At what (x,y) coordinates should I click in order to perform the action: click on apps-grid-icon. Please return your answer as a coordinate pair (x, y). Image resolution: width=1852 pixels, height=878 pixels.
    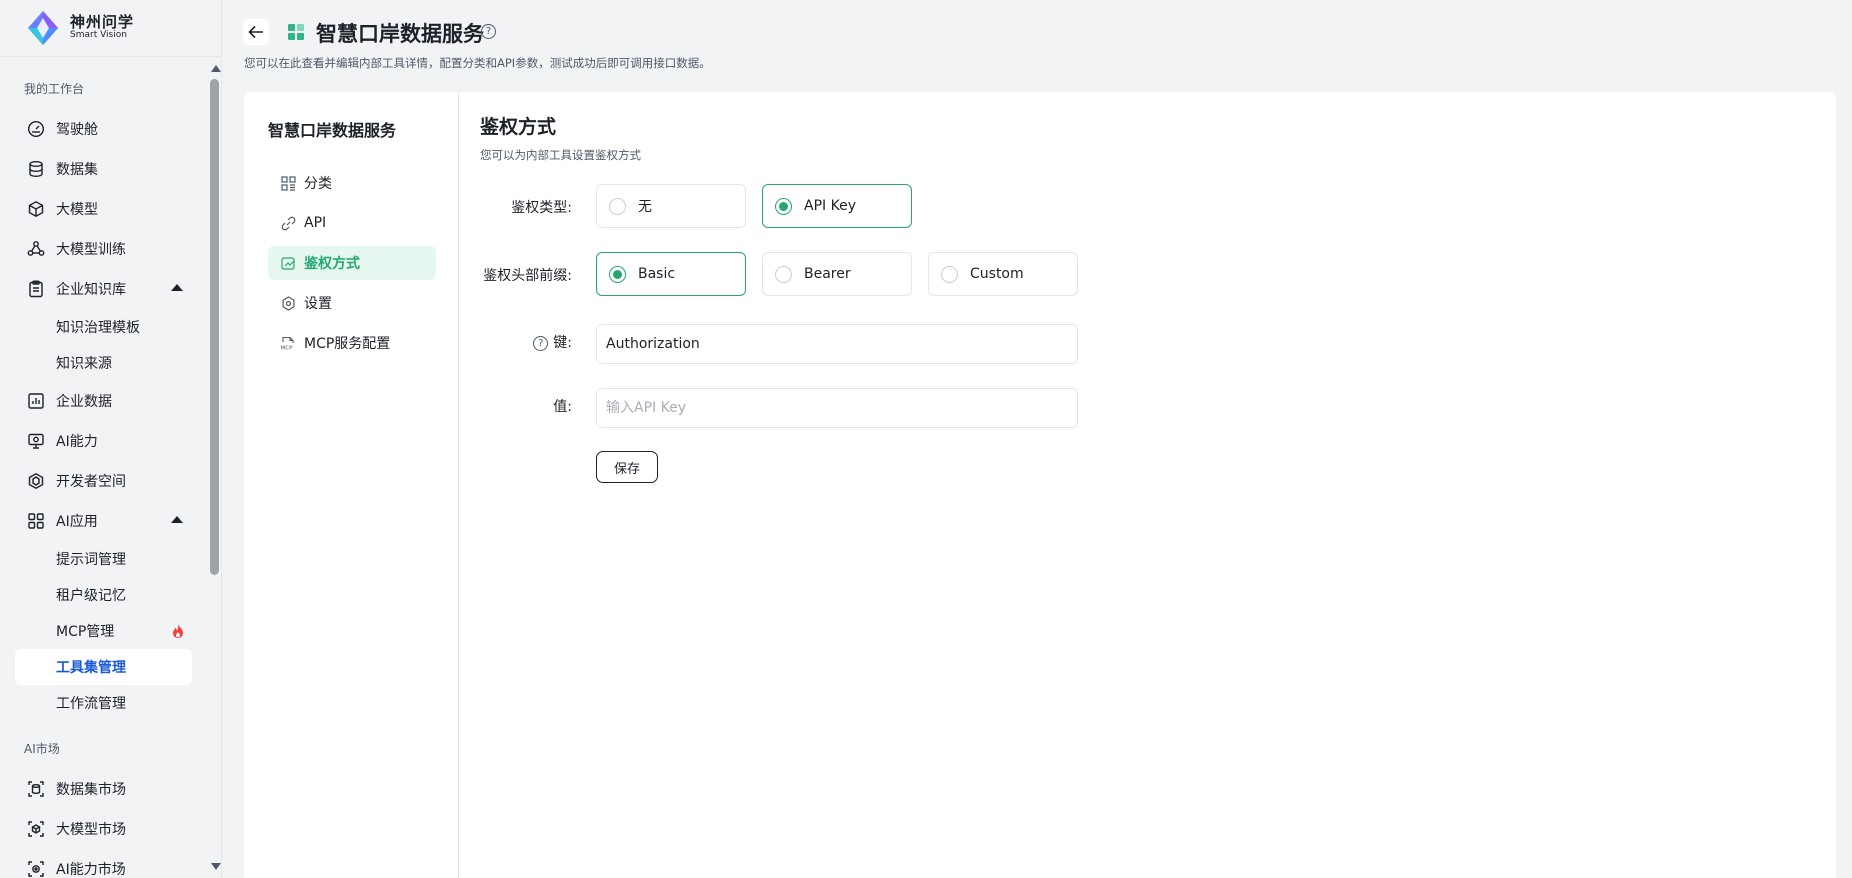
    Looking at the image, I should click on (36, 521).